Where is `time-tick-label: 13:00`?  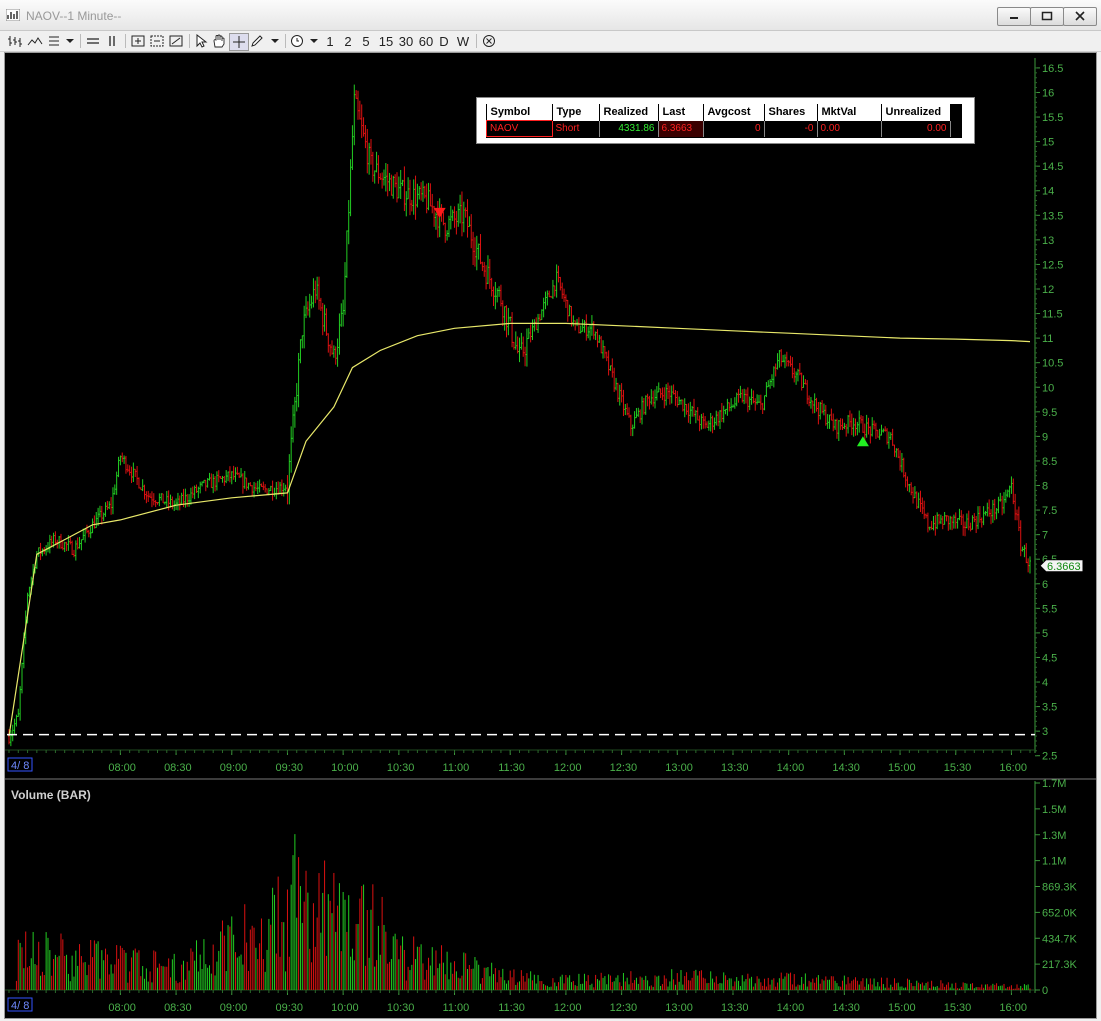
time-tick-label: 13:00 is located at coordinates (679, 1008).